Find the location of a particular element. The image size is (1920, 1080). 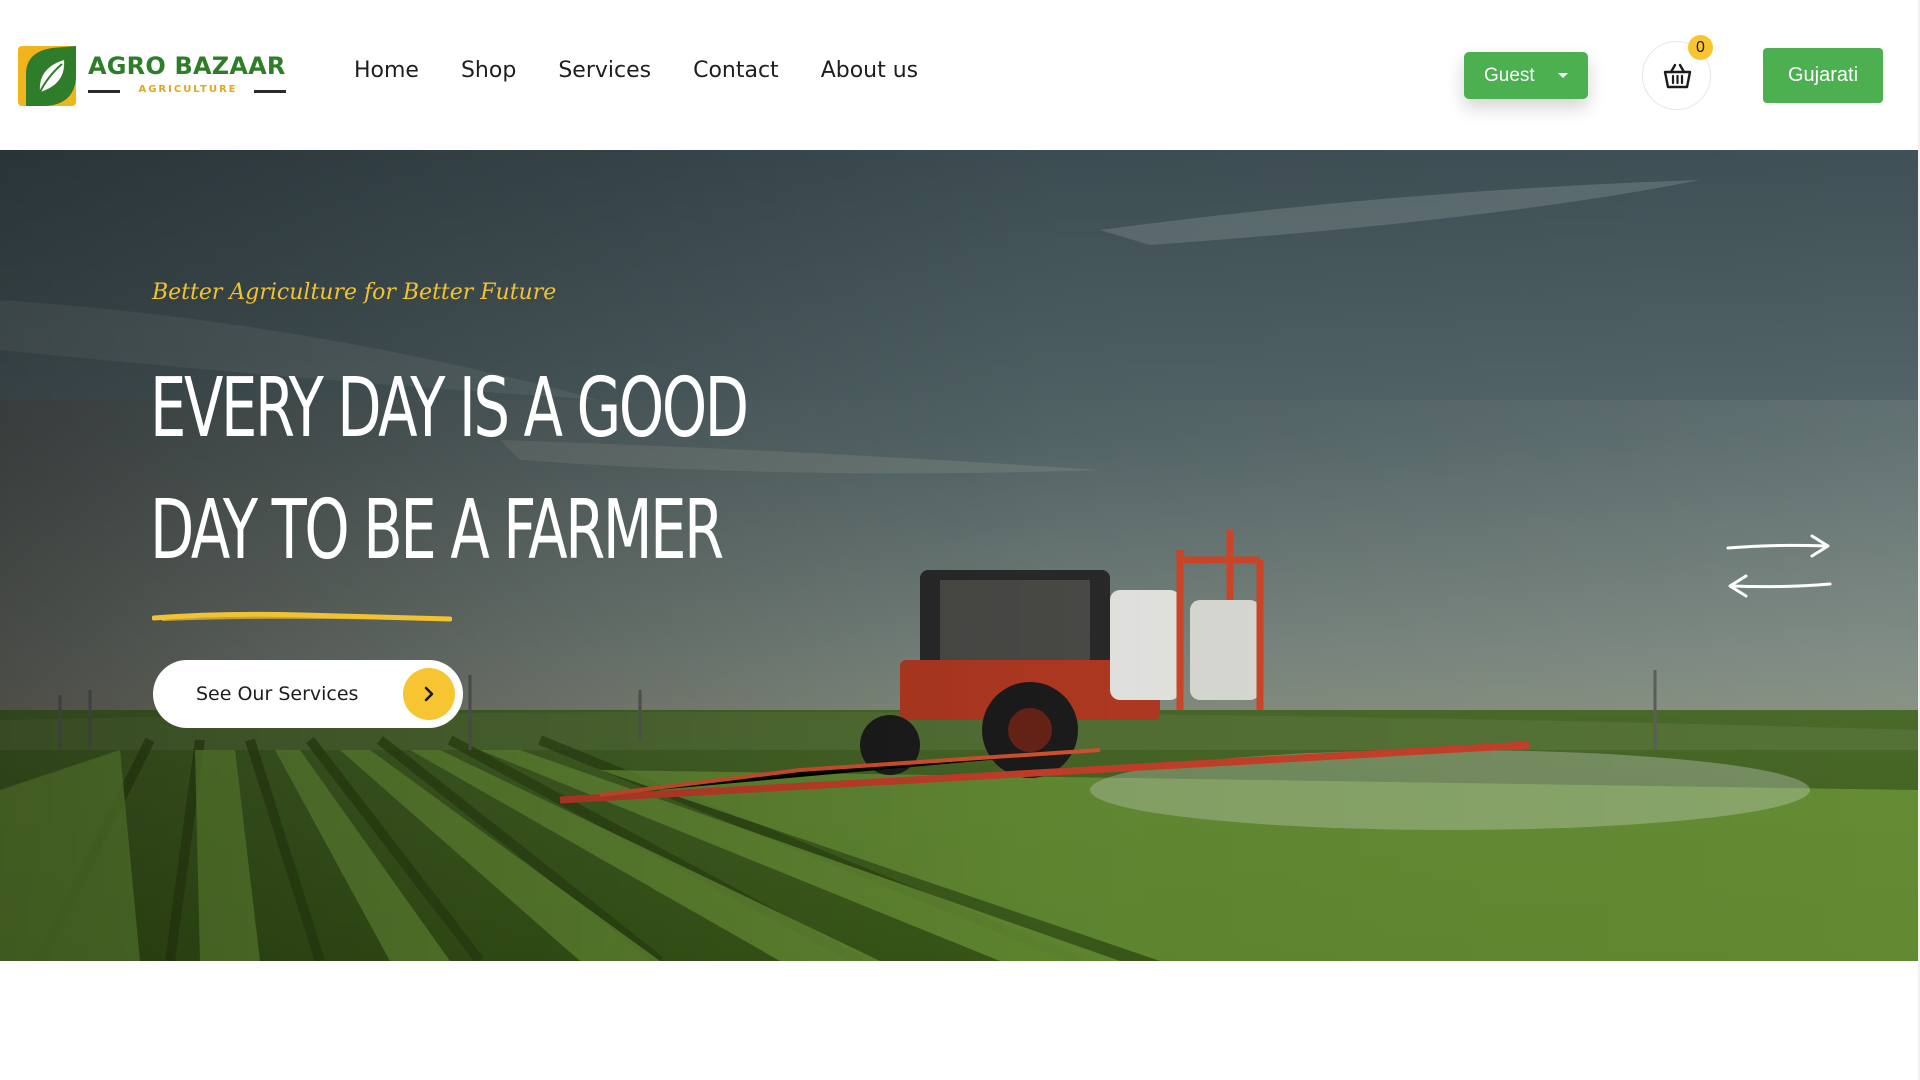

guest-dropdown-button: Guest is located at coordinates (1526, 75).